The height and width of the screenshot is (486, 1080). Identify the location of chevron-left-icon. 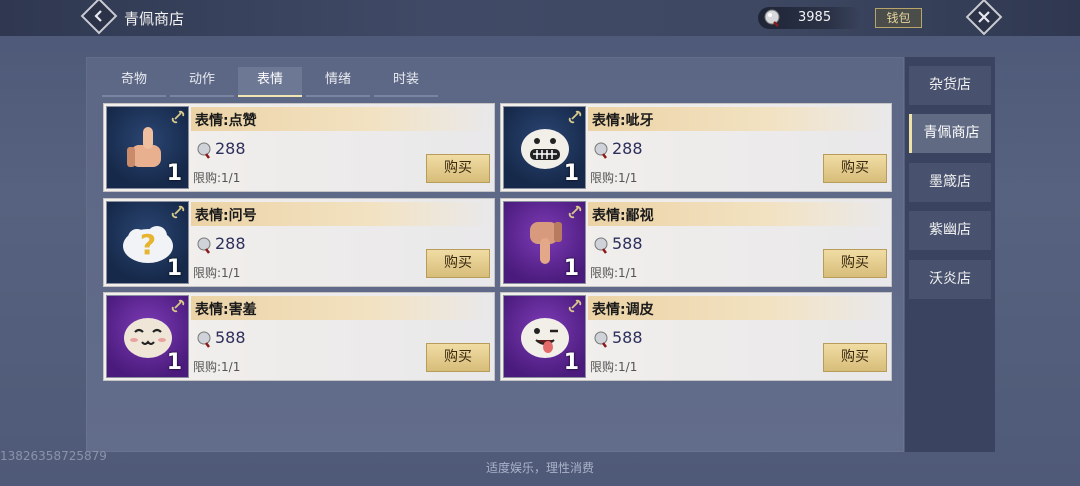
(98, 16).